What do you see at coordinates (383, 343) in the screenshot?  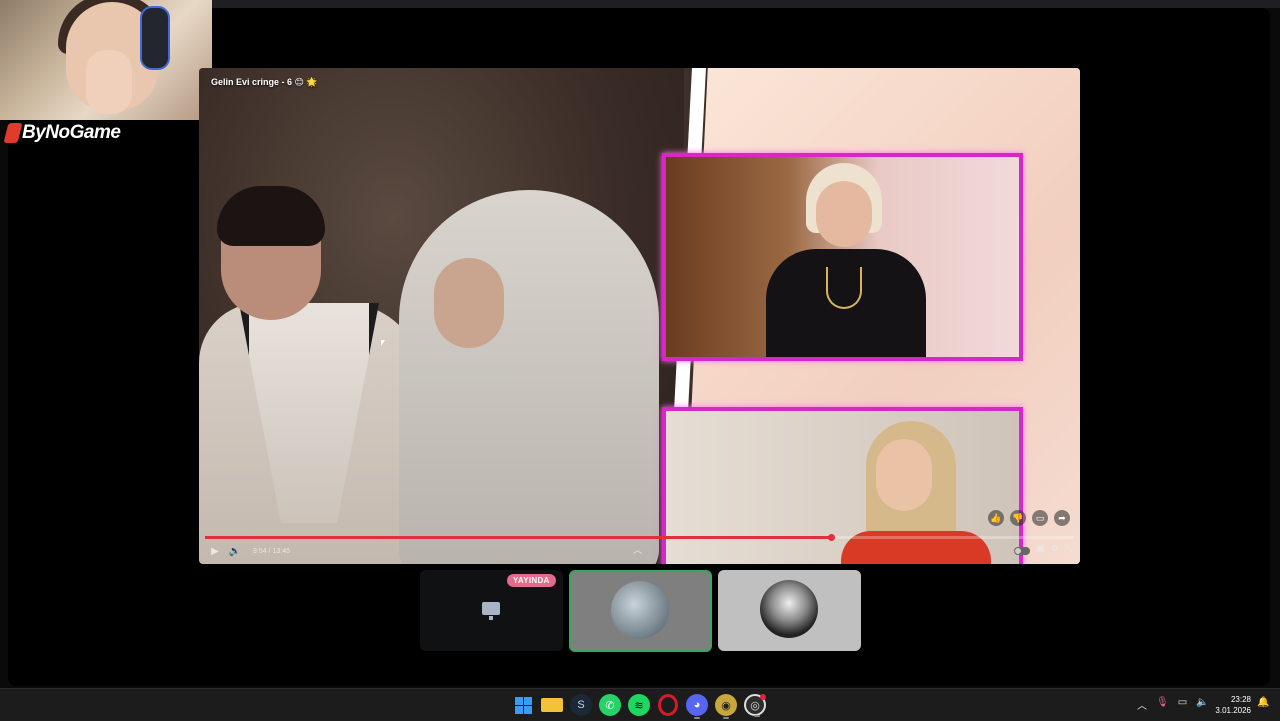 I see `mouse-cursor-icon` at bounding box center [383, 343].